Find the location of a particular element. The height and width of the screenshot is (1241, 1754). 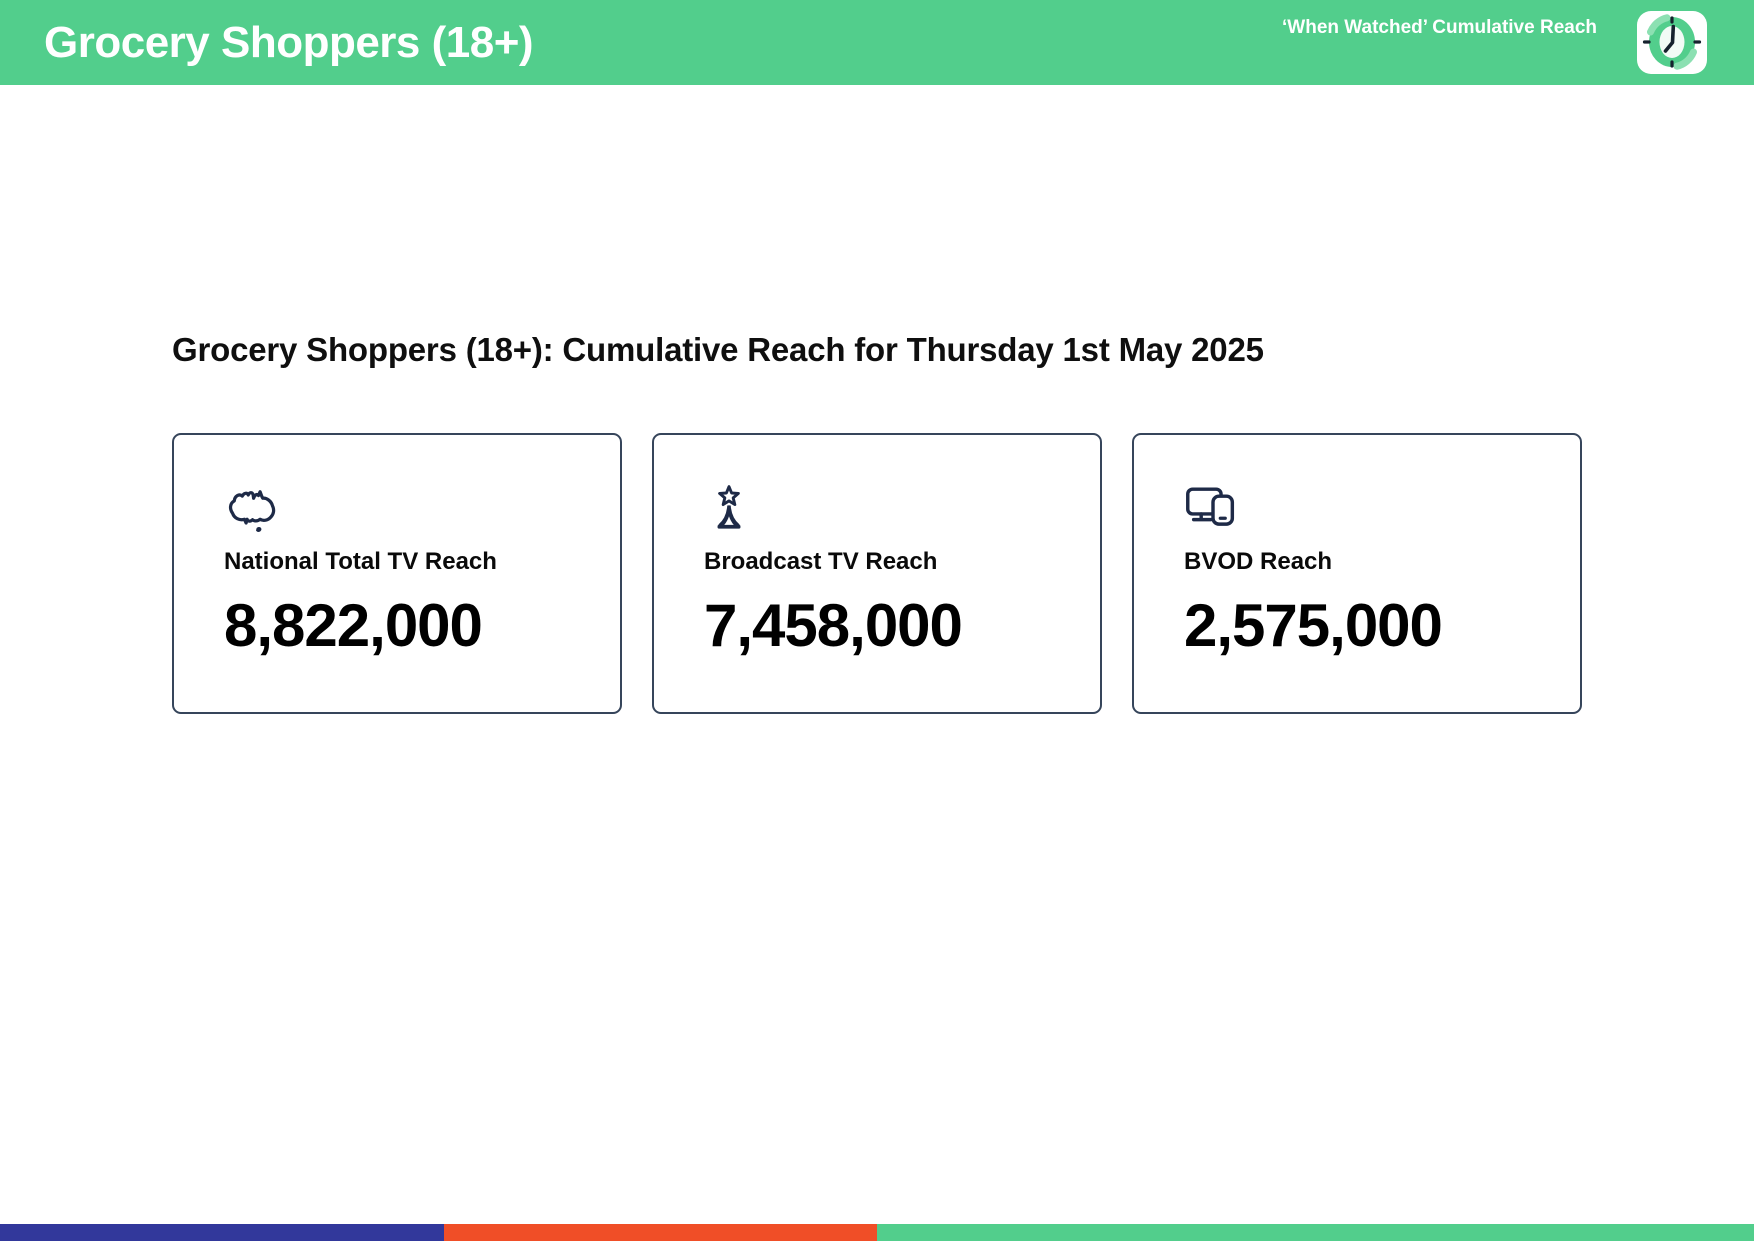

kpi-value: 7,458,000 is located at coordinates (833, 625).